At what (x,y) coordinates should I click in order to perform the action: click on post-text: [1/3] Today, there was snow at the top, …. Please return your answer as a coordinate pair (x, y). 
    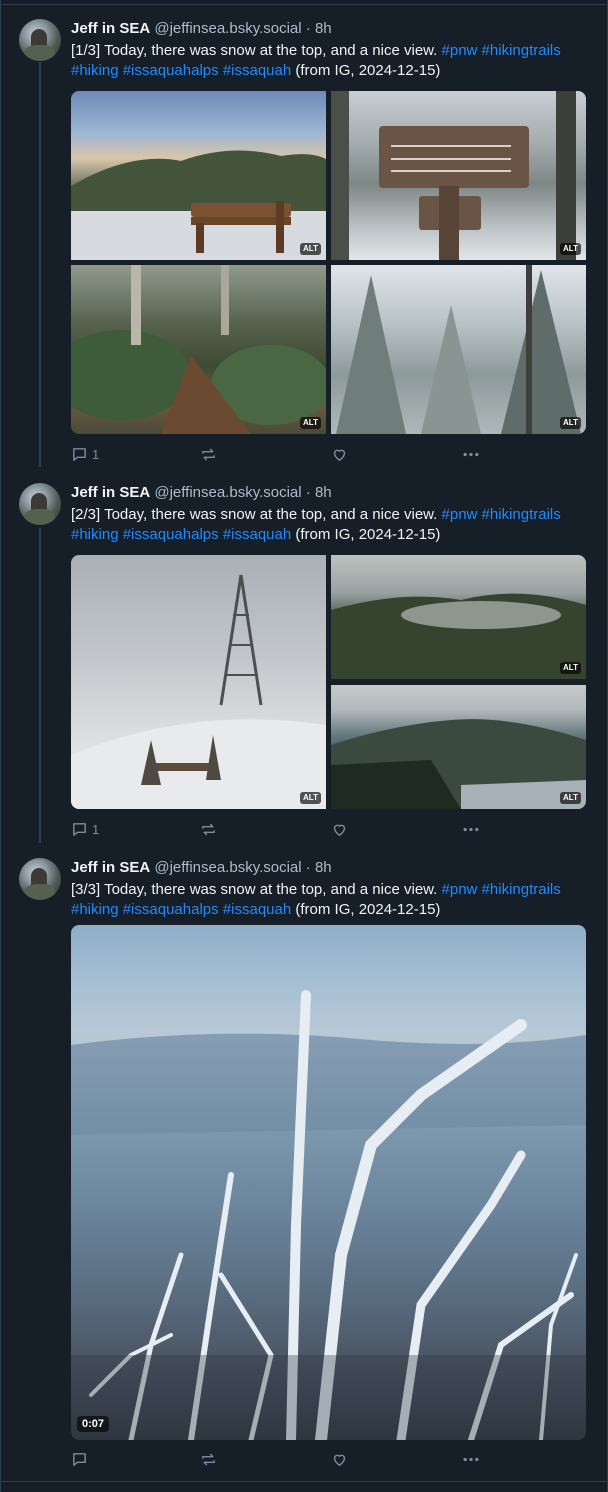
    Looking at the image, I should click on (331, 60).